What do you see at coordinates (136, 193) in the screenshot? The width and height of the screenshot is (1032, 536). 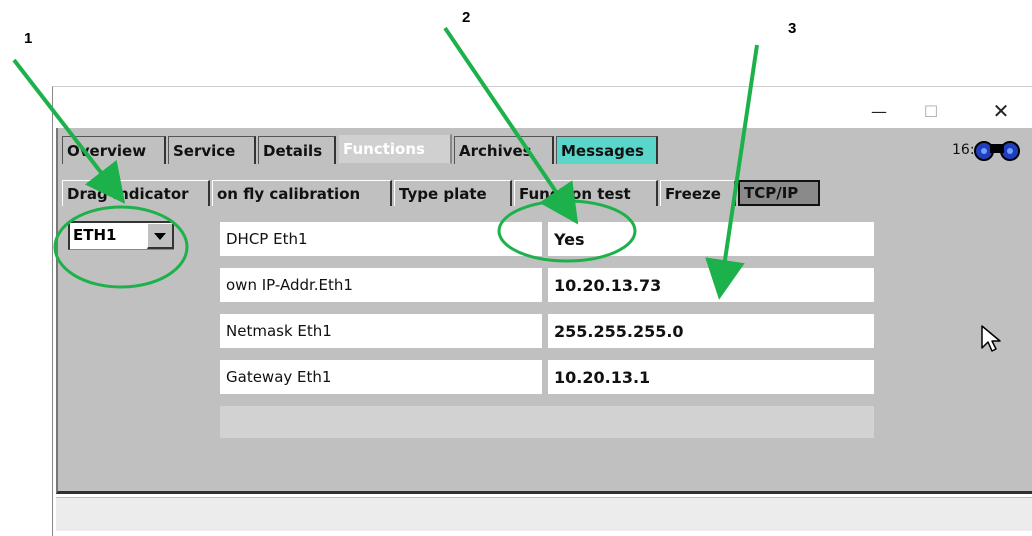 I see `subtab-drag-indicator: Drag indicator` at bounding box center [136, 193].